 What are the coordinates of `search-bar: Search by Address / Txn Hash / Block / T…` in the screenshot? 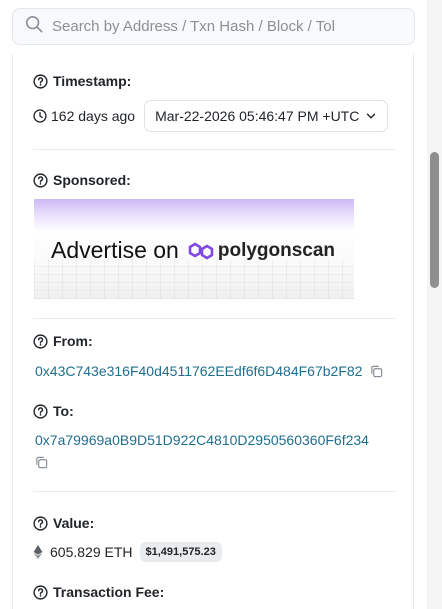 It's located at (213, 26).